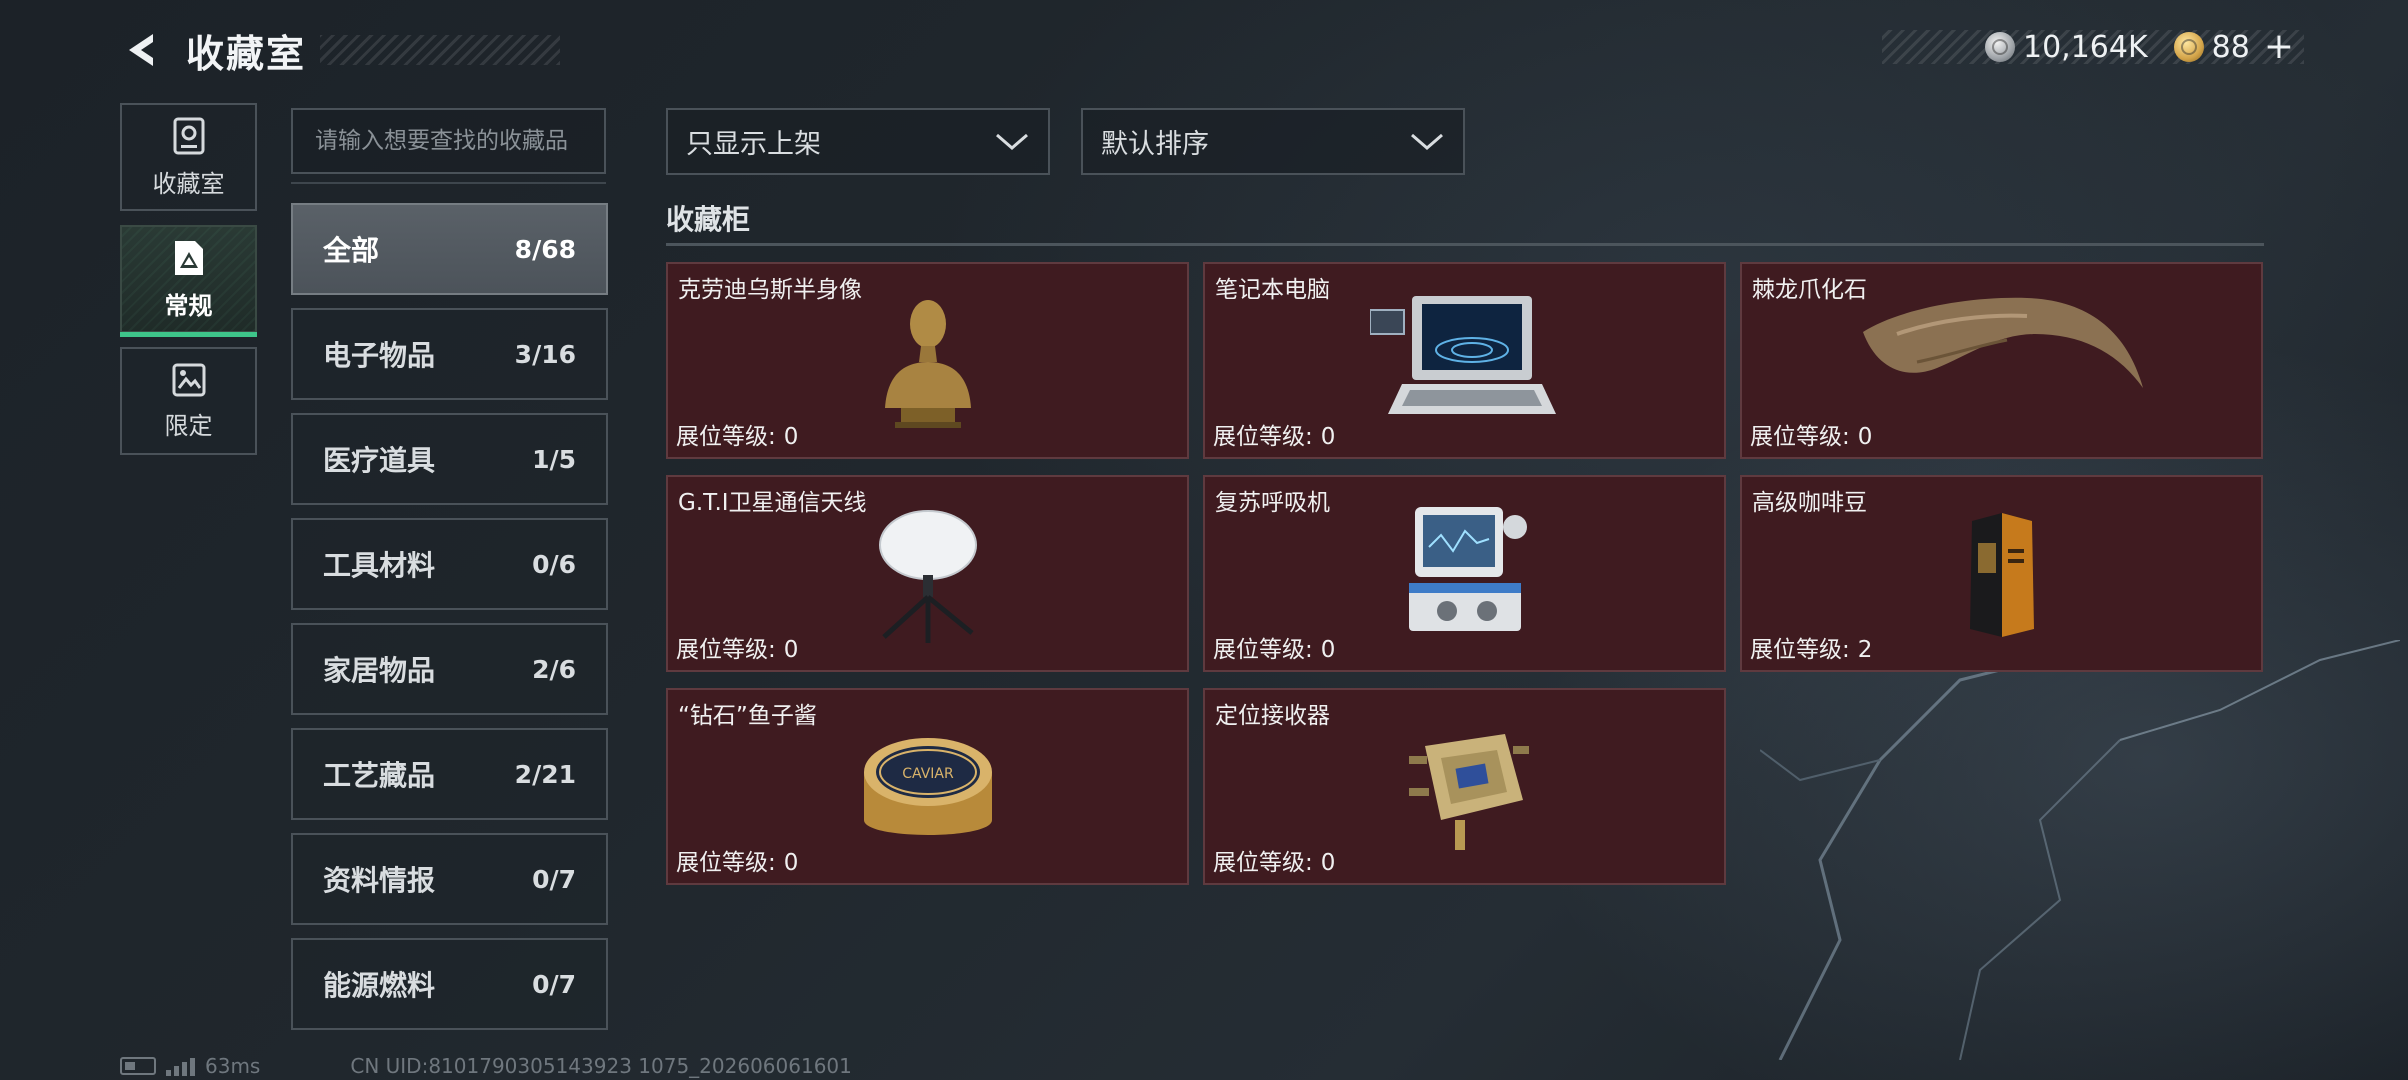 Image resolution: width=2408 pixels, height=1080 pixels. I want to click on collection-item-card: 复苏呼吸机 展位等级: 0, so click(1464, 573).